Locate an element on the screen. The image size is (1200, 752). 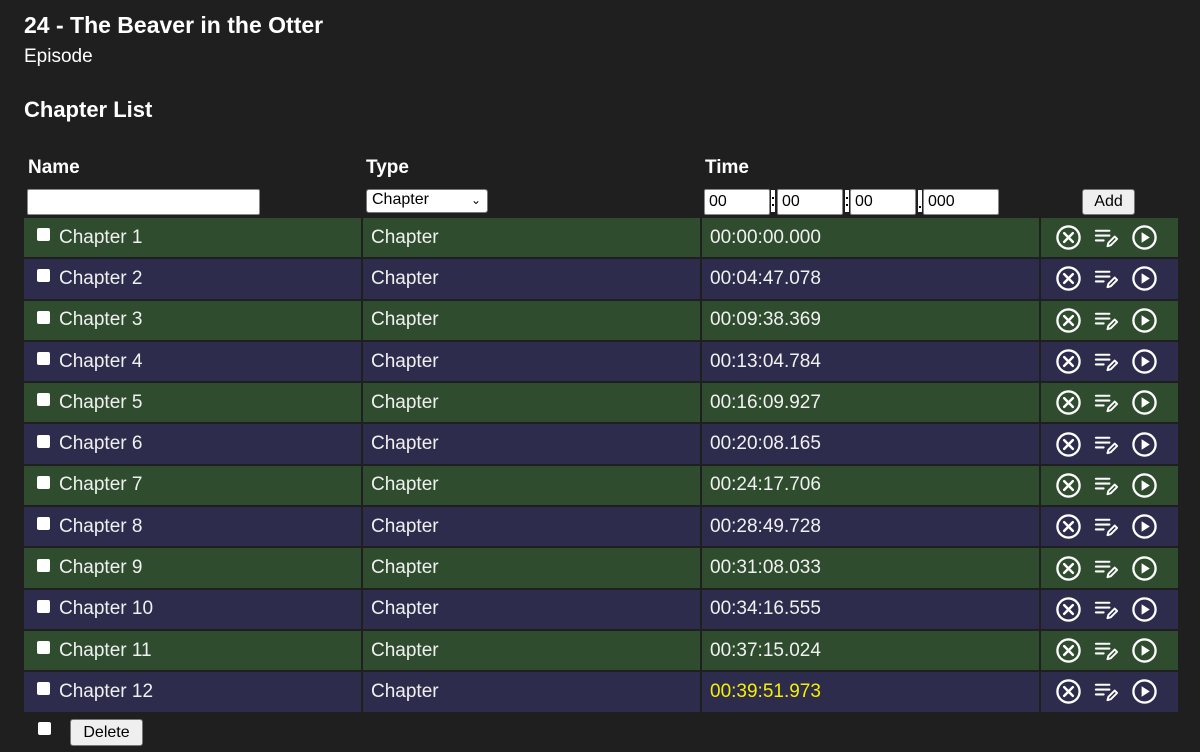
hours-input is located at coordinates (737, 202).